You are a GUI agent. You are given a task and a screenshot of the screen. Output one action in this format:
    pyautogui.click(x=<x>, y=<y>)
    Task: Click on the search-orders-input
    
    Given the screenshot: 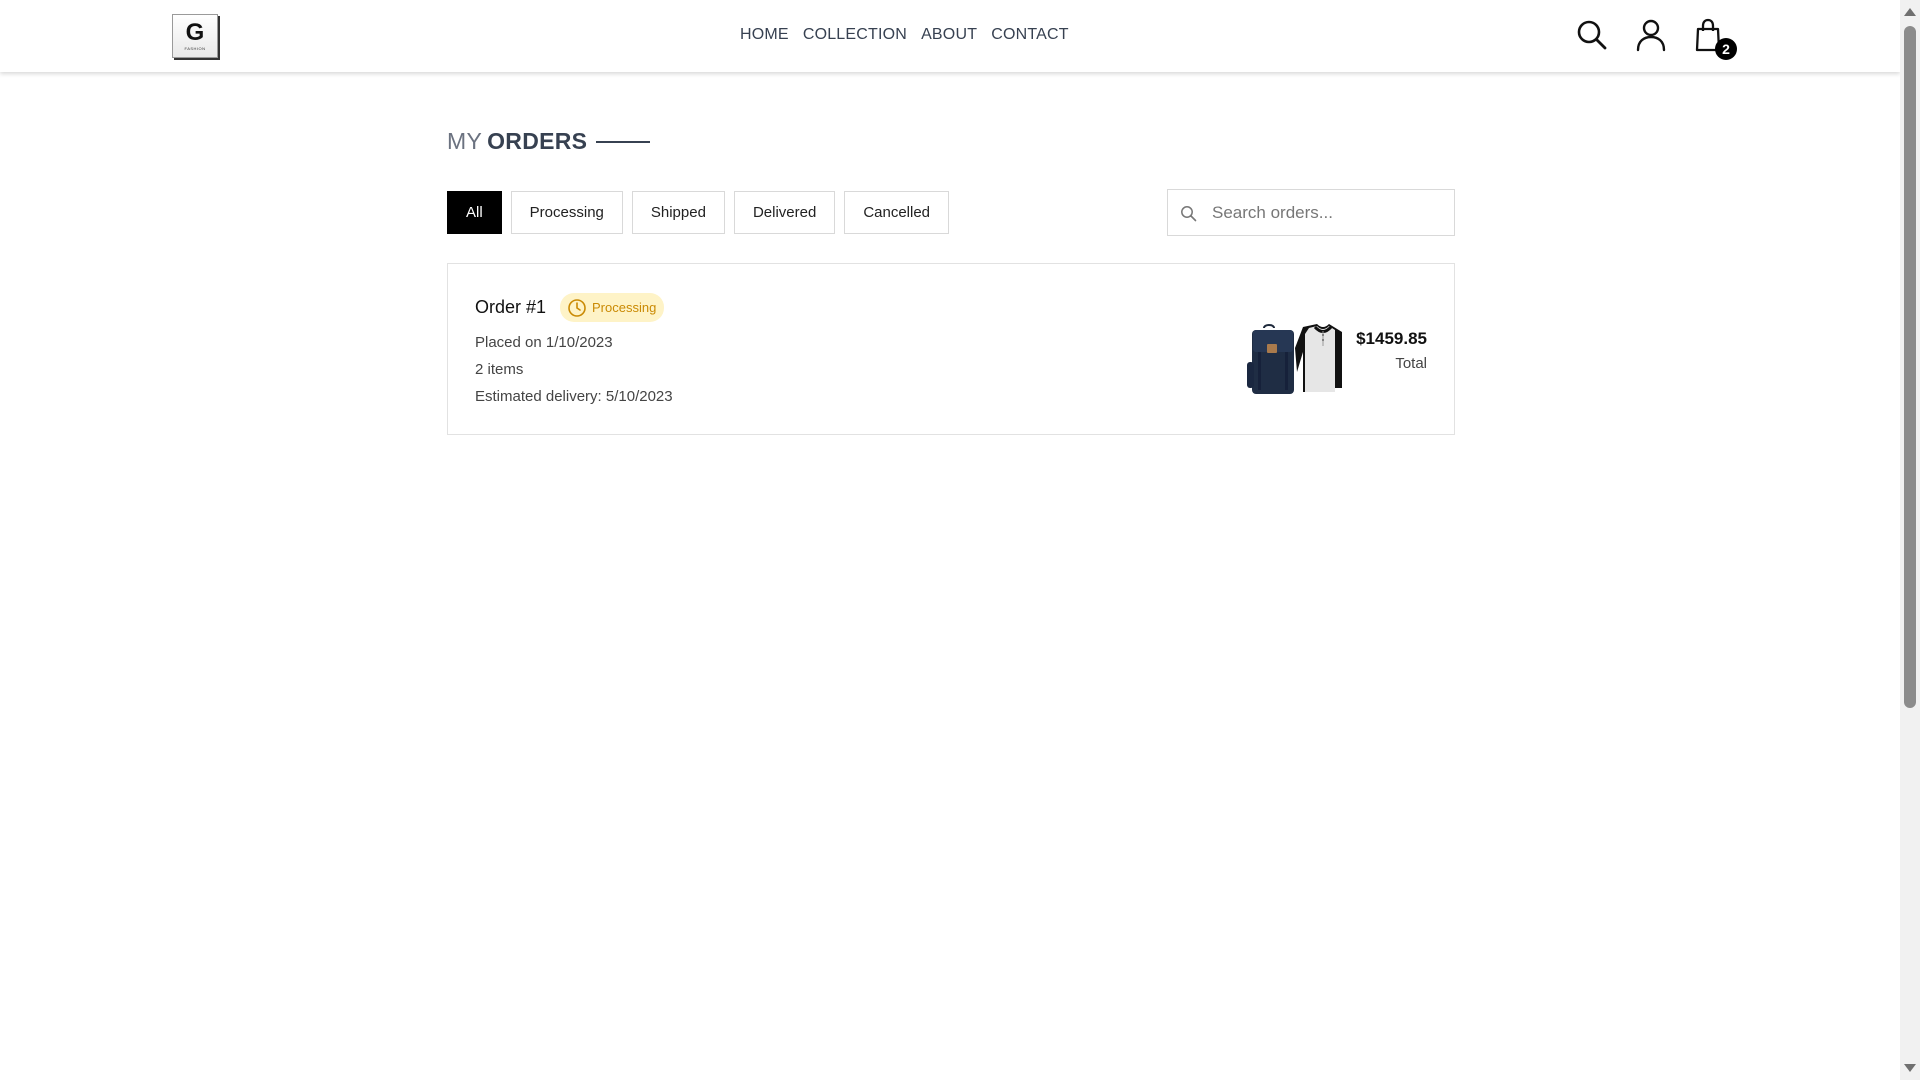 What is the action you would take?
    pyautogui.click(x=1327, y=212)
    